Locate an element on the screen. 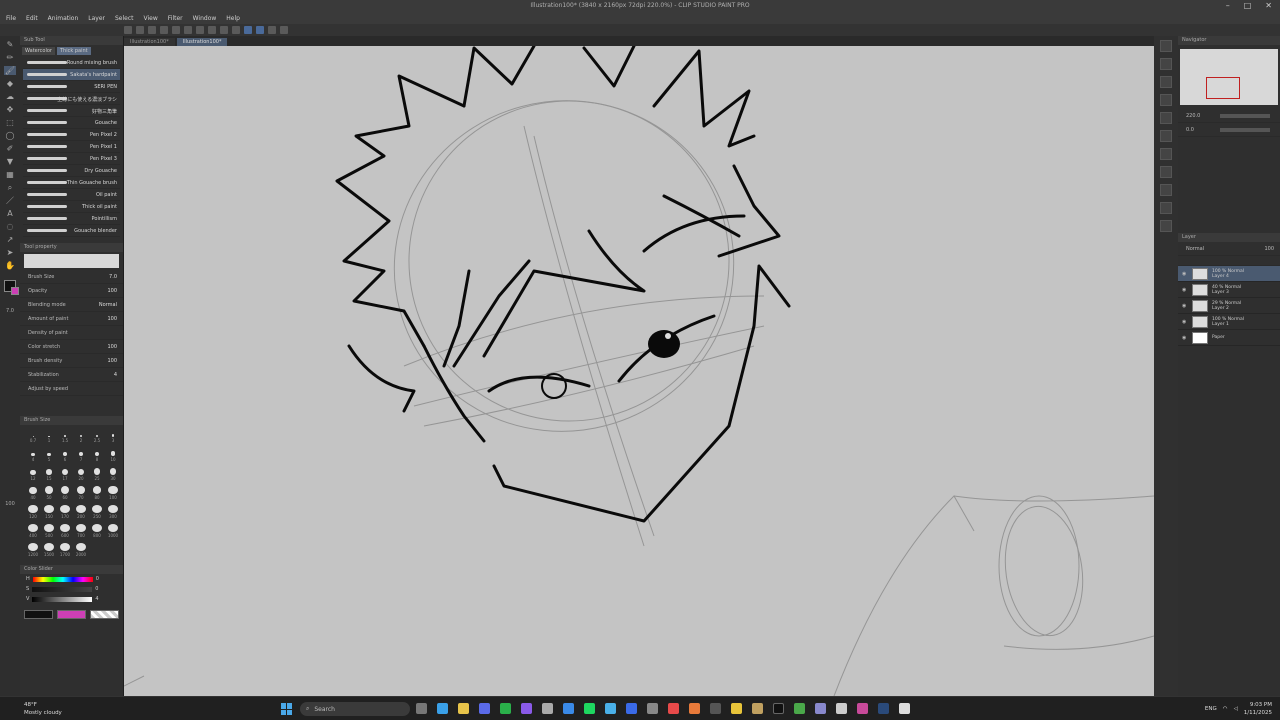 This screenshot has height=720, width=1280. xbox-icon is located at coordinates (505, 708).